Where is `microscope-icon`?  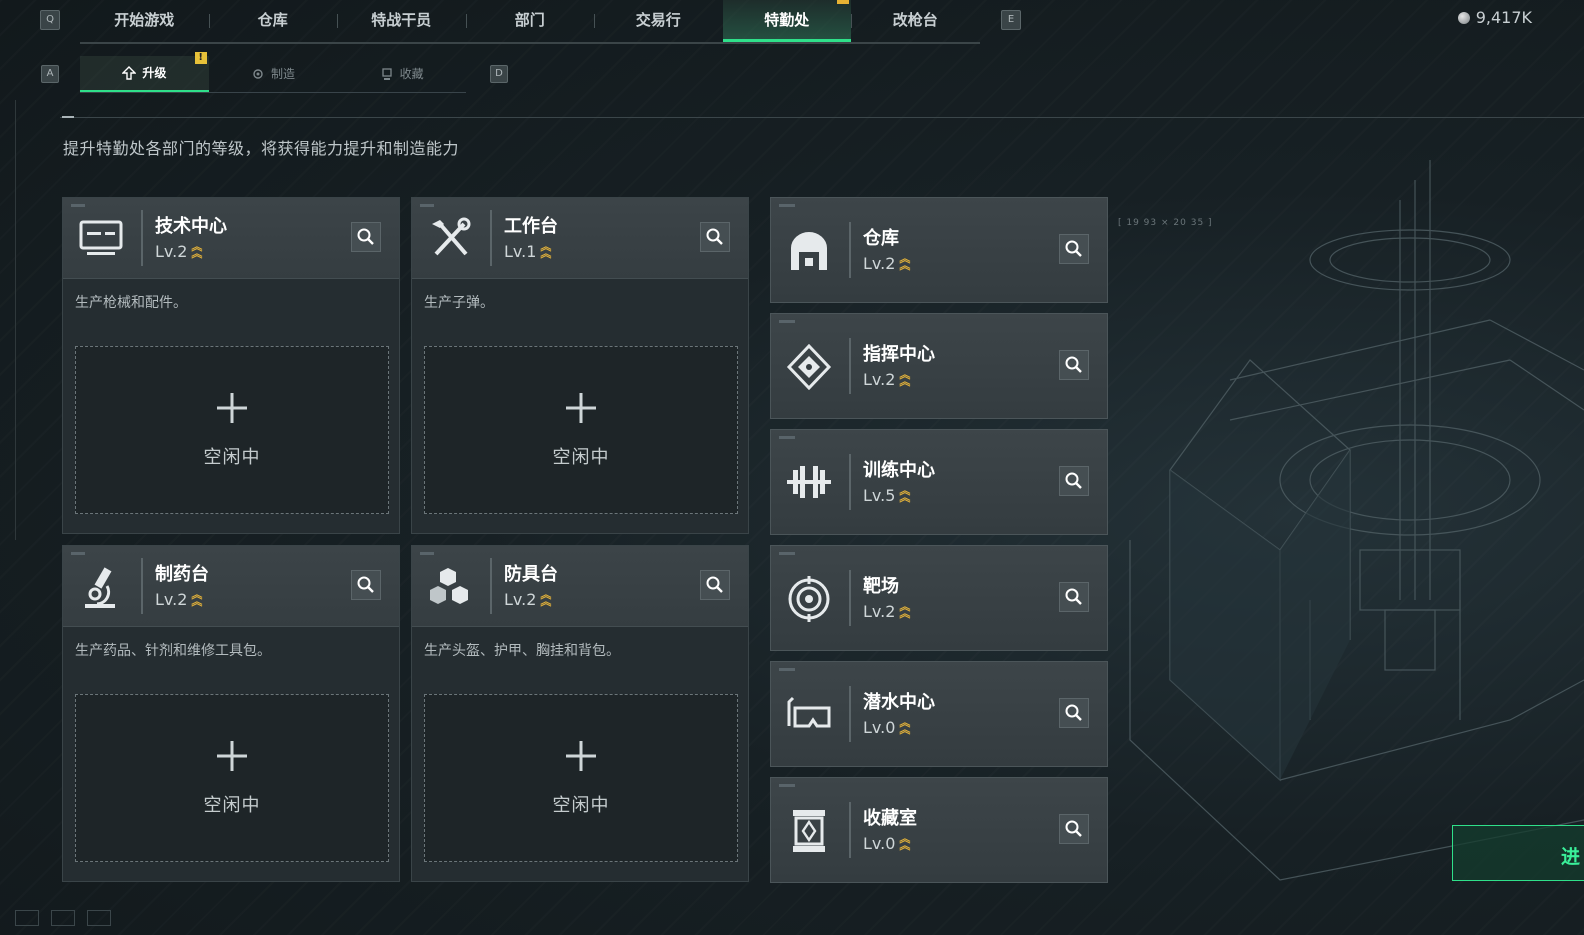 microscope-icon is located at coordinates (100, 587).